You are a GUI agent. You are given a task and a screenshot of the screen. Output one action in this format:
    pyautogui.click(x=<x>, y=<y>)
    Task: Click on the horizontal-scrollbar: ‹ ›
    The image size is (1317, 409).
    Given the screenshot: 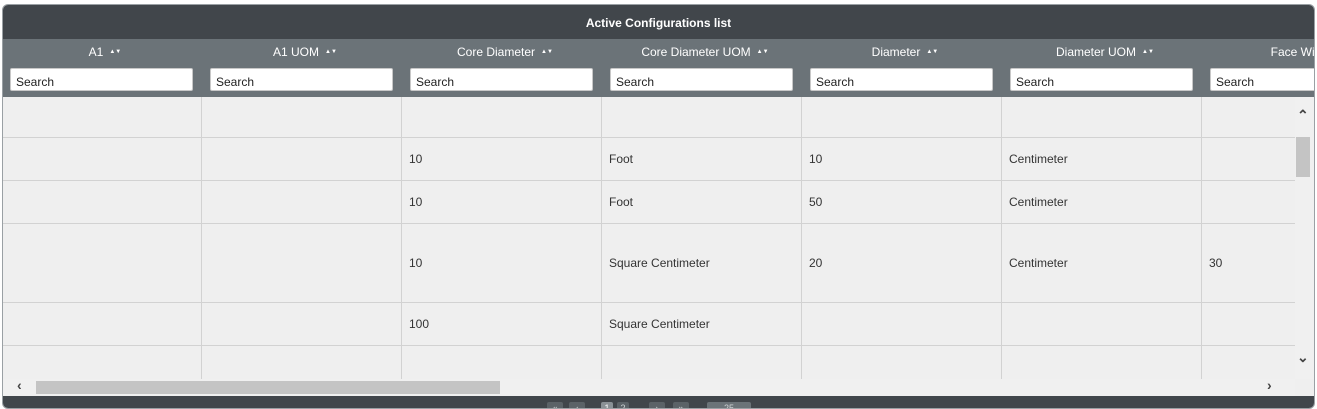 What is the action you would take?
    pyautogui.click(x=649, y=386)
    